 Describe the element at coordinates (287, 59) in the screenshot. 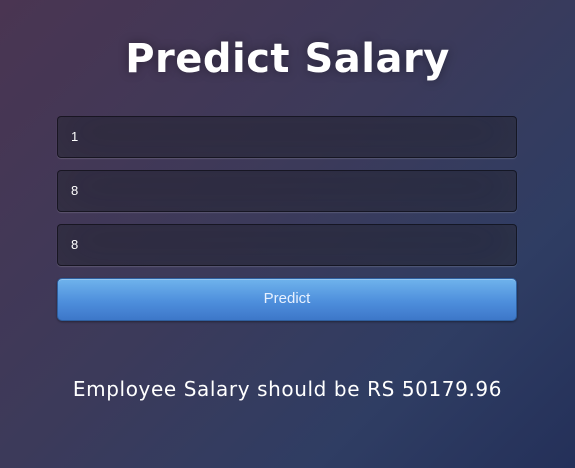

I see `page-title: Predict Salary` at that location.